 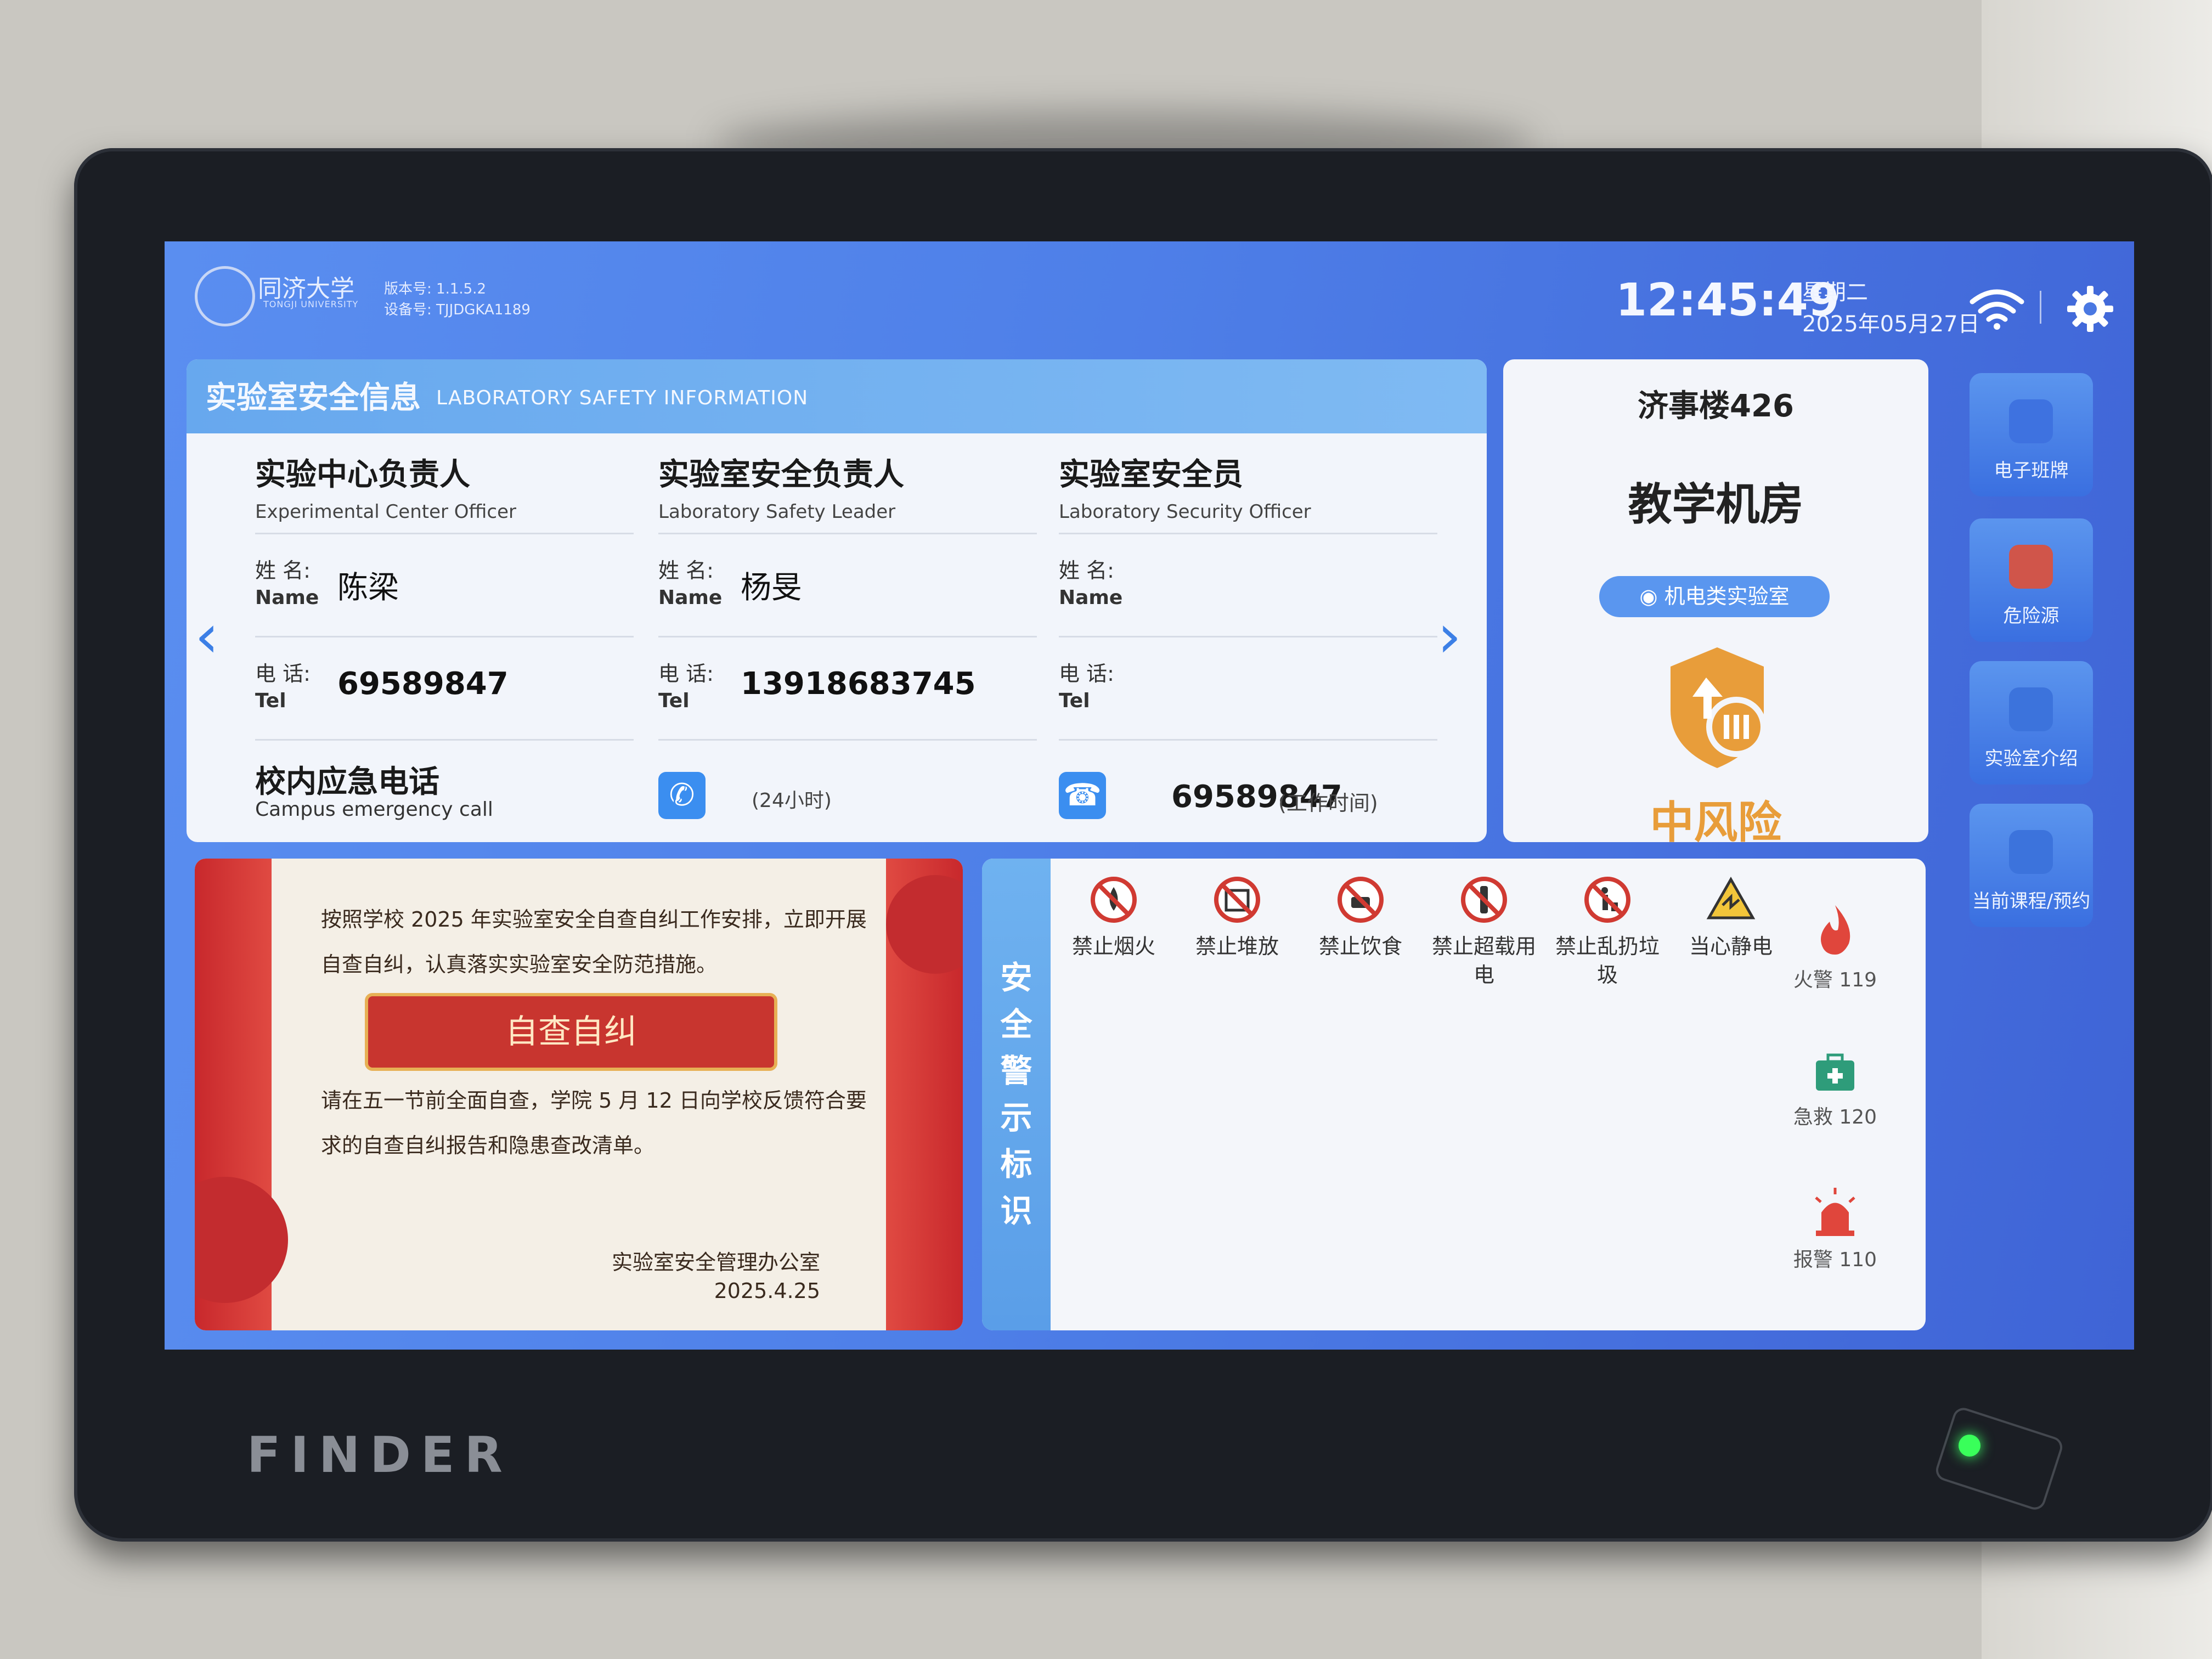 I want to click on lab-safety-info-header: 实验室安全信息 LABORATORY SAFETY INFORMATION, so click(x=837, y=396).